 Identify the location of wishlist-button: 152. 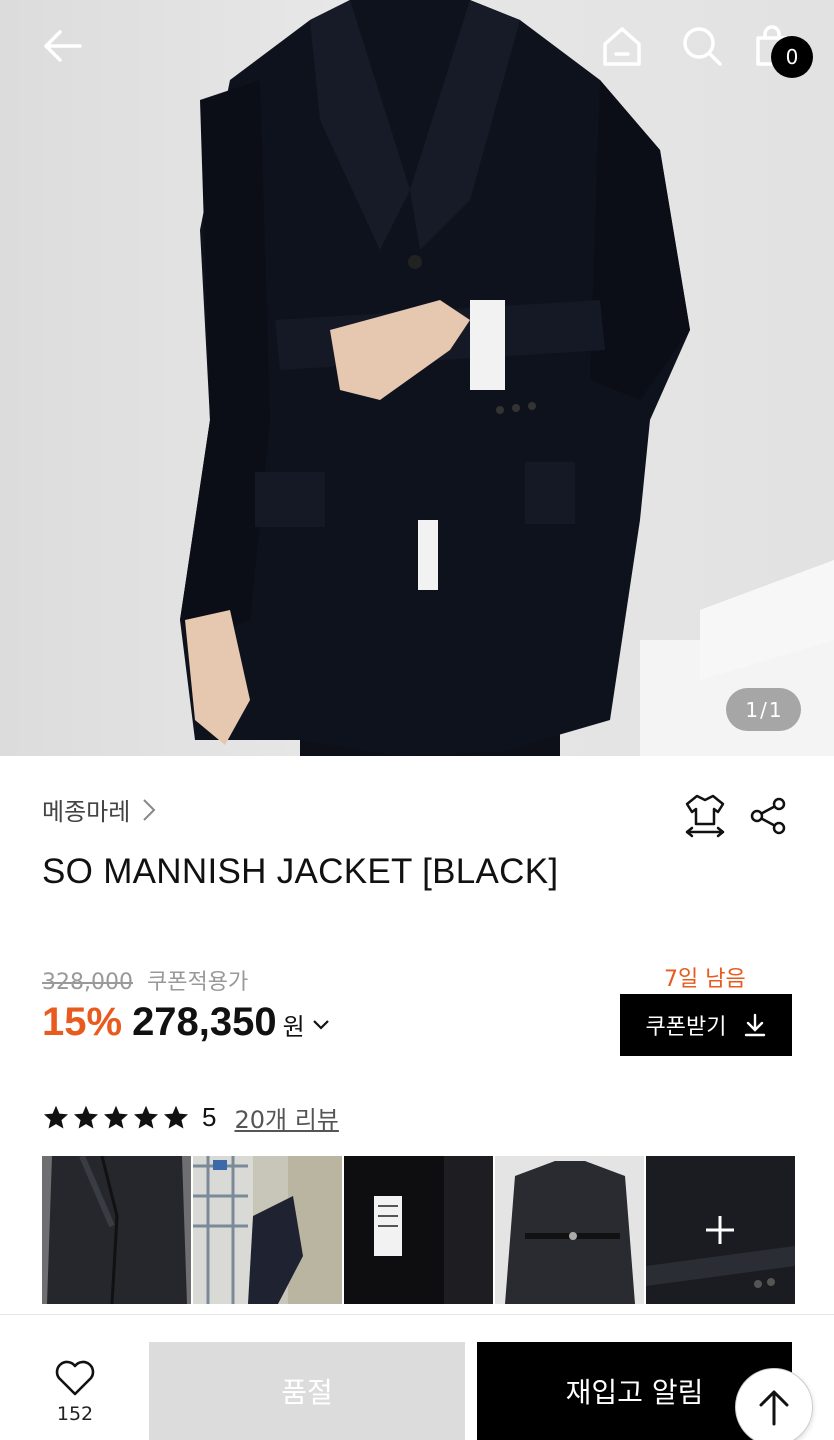
(75, 1392).